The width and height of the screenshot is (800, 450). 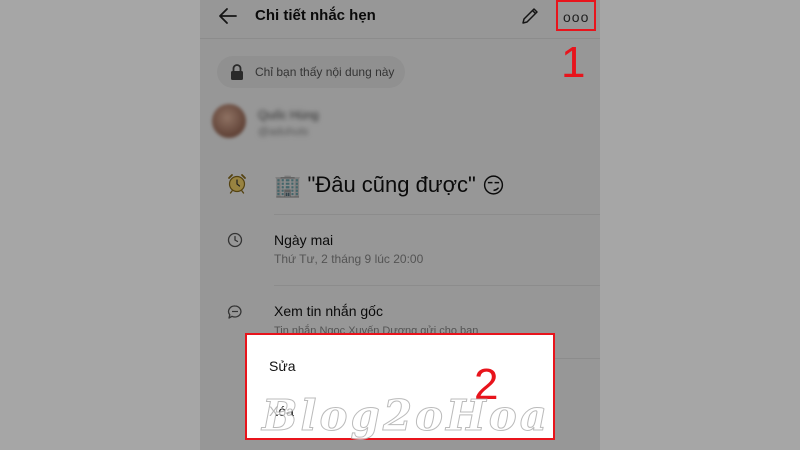 I want to click on step-label-1: 1, so click(x=573, y=62).